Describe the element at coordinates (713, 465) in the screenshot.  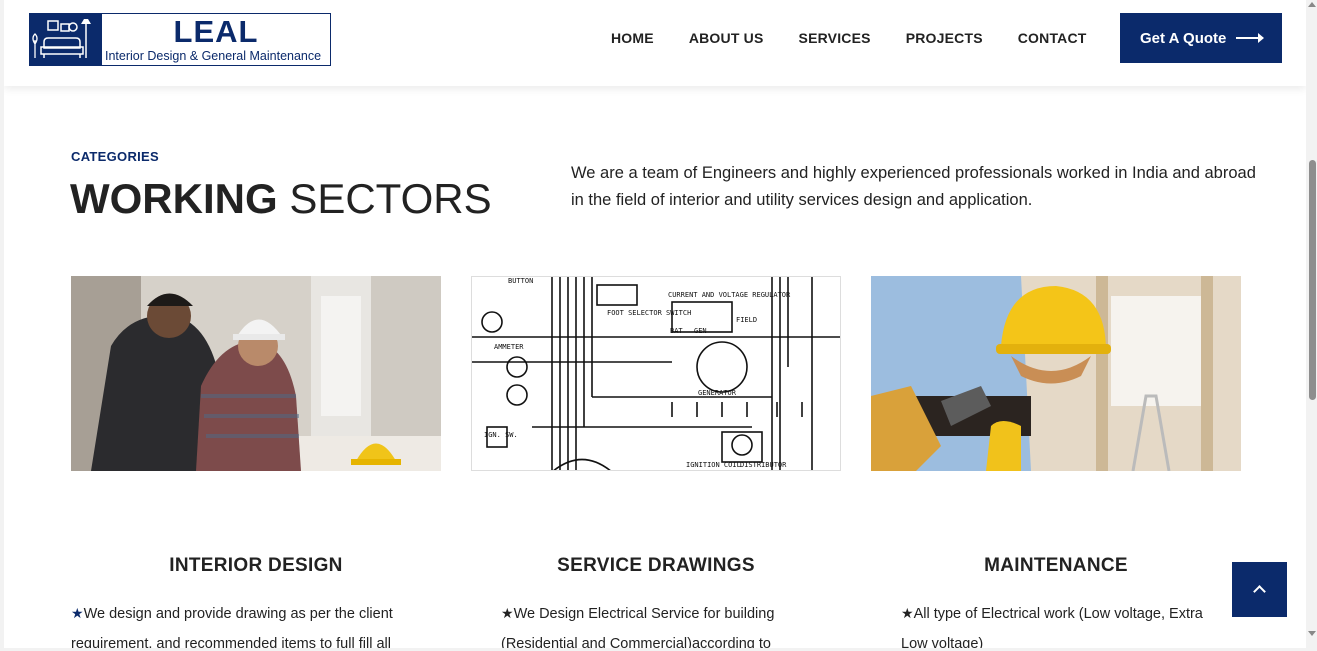
I see `diagram-label-ignition: IGNITION COIL` at that location.